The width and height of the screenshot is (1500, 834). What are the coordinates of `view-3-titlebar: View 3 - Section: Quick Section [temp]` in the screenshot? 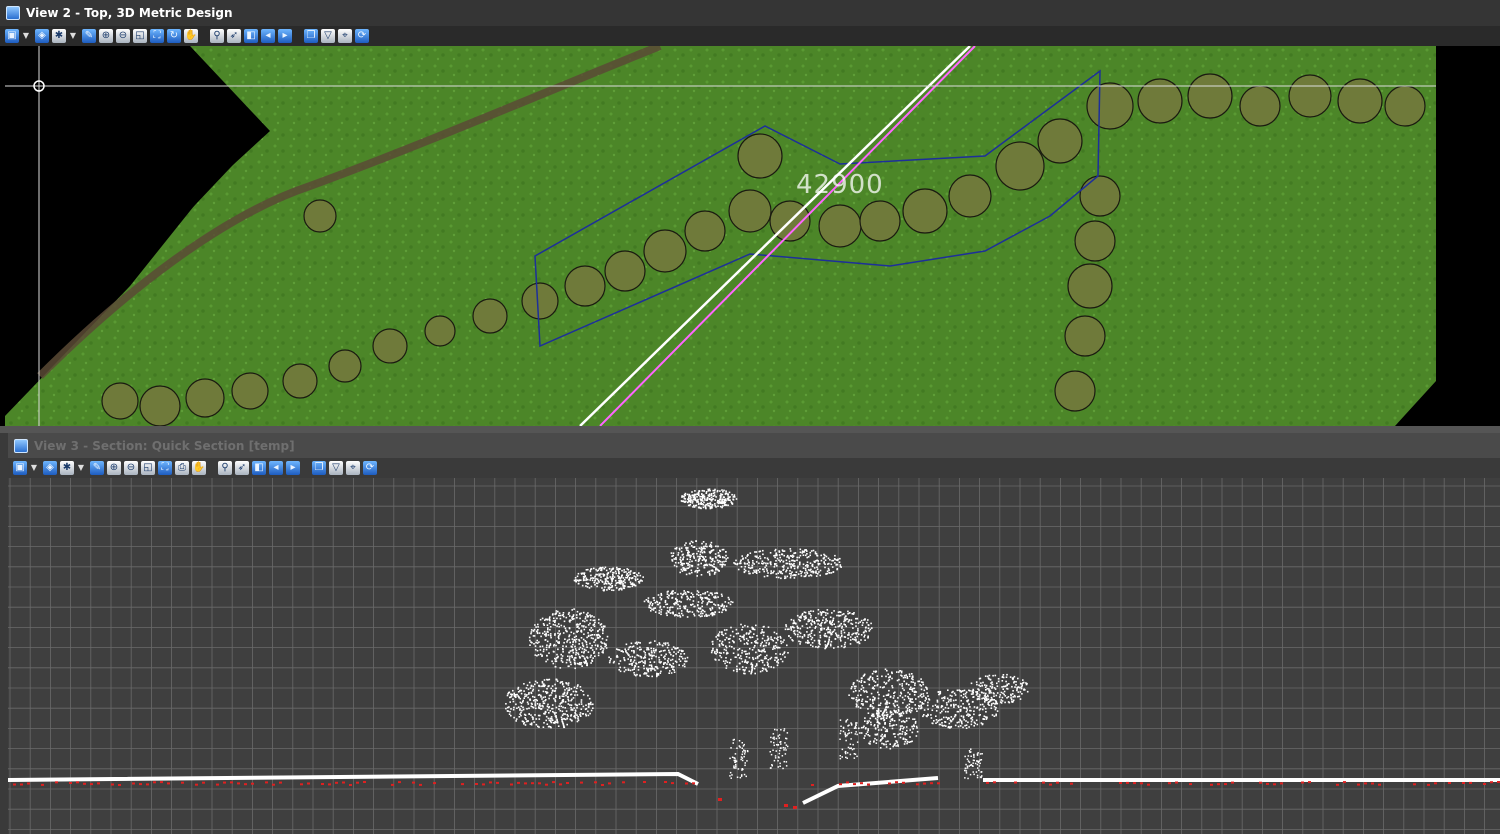 It's located at (754, 445).